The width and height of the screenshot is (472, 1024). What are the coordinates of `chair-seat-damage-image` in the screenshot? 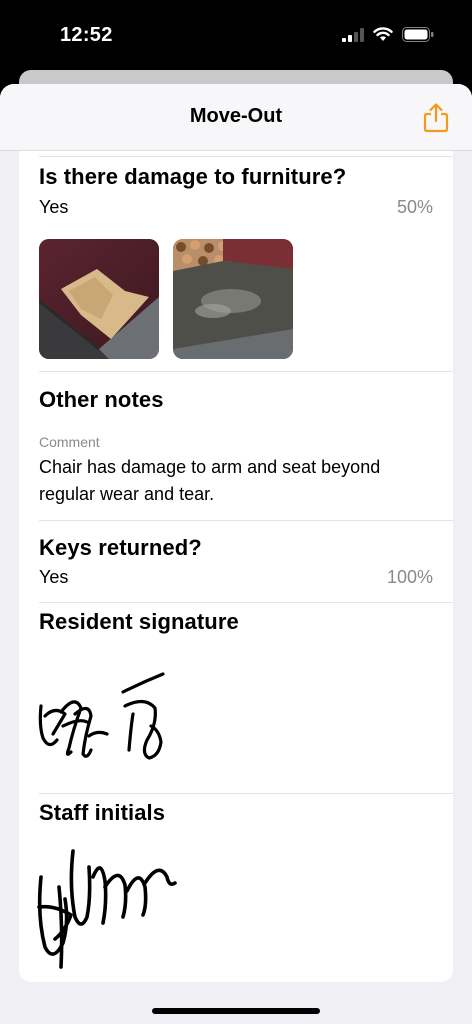 It's located at (233, 299).